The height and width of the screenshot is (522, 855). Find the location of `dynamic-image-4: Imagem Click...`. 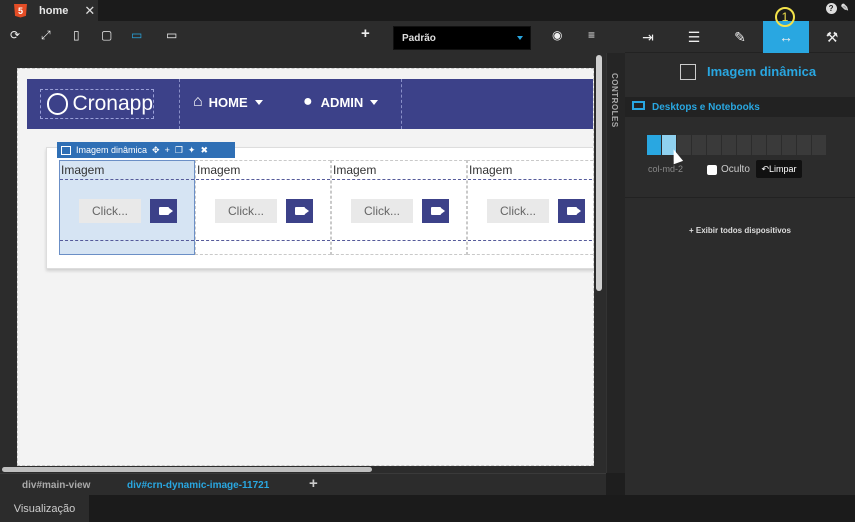

dynamic-image-4: Imagem Click... is located at coordinates (530, 207).